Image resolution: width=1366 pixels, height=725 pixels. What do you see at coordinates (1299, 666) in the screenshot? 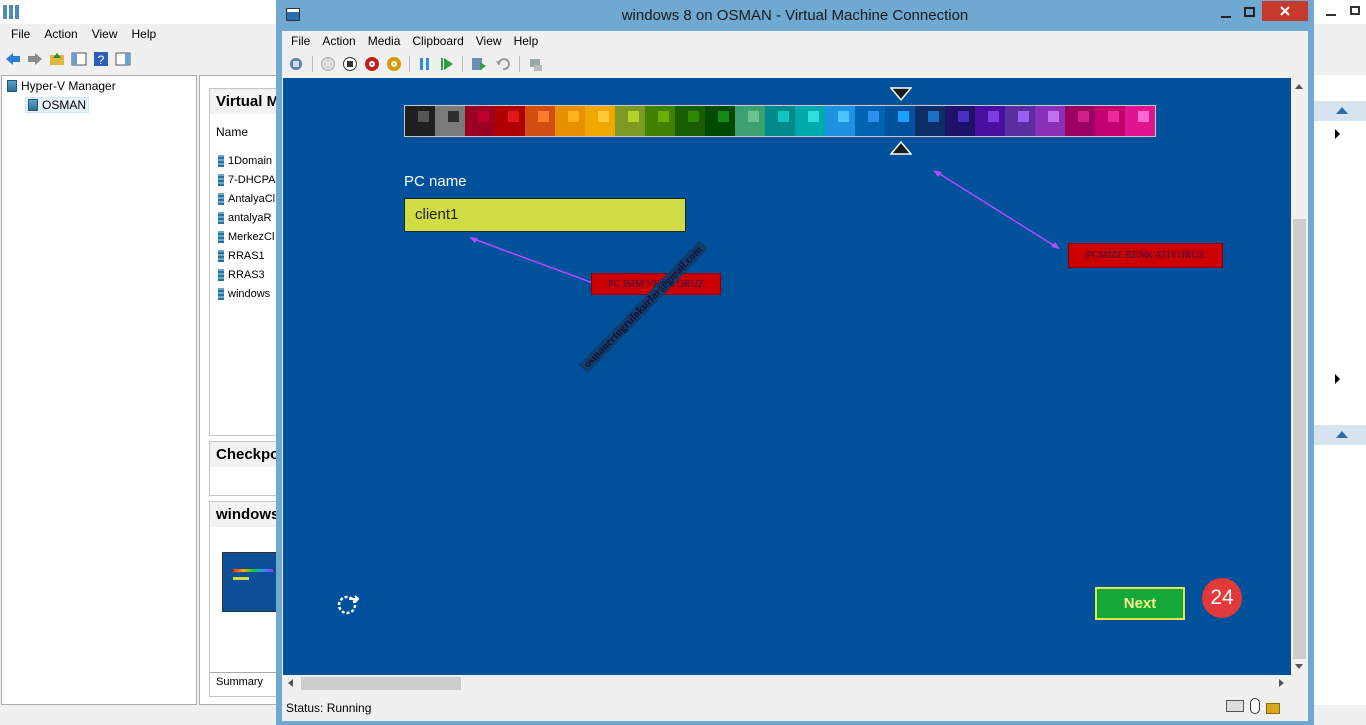
I see `scroll-down-icon` at bounding box center [1299, 666].